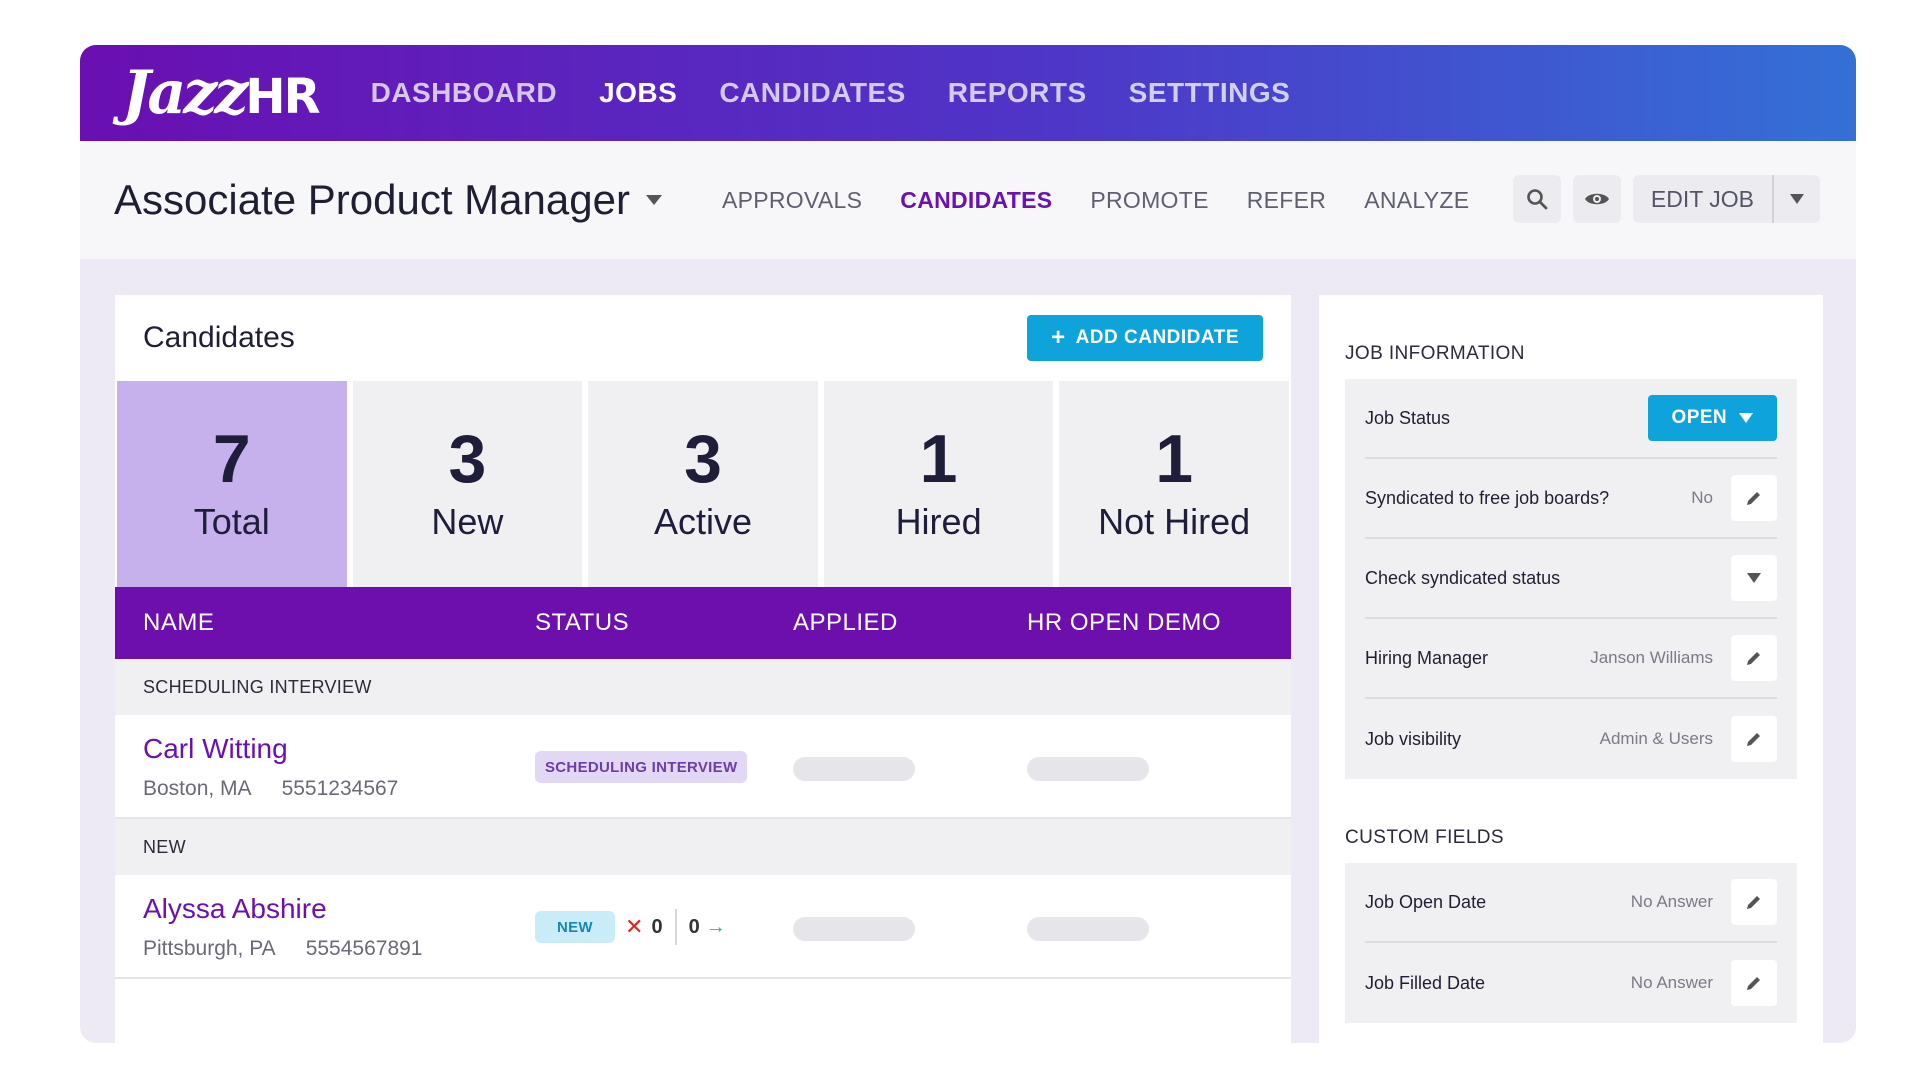  I want to click on job-visibility-row: Job visibility Admin & Users, so click(1571, 739).